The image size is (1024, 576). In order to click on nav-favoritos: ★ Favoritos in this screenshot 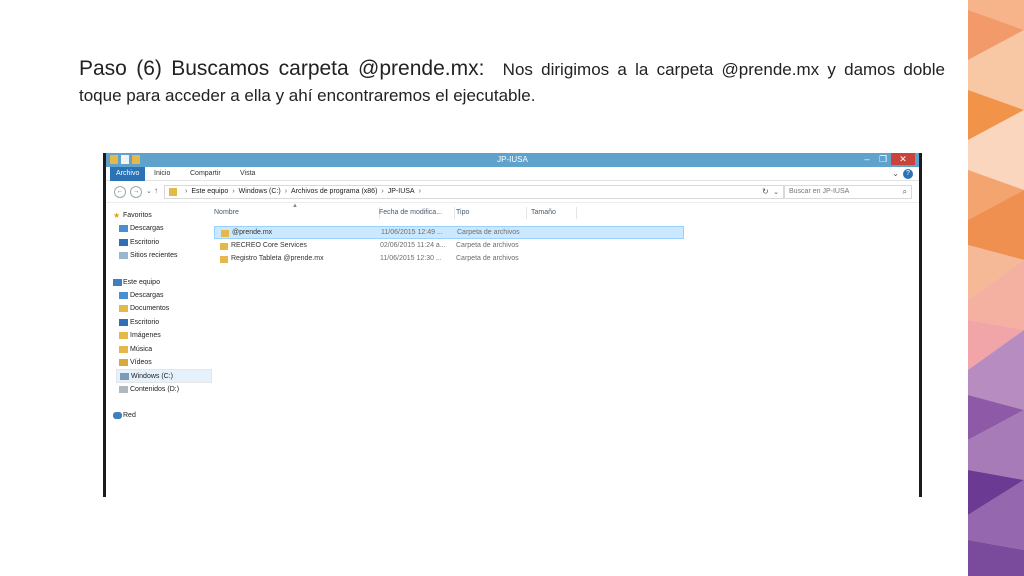, I will do `click(162, 215)`.